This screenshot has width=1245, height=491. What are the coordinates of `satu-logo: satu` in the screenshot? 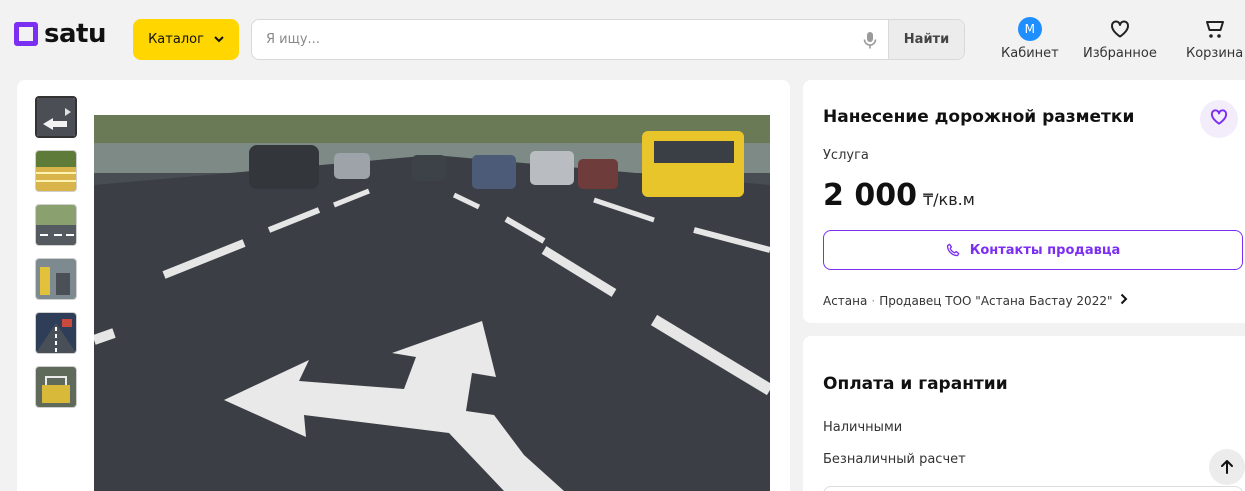 It's located at (60, 34).